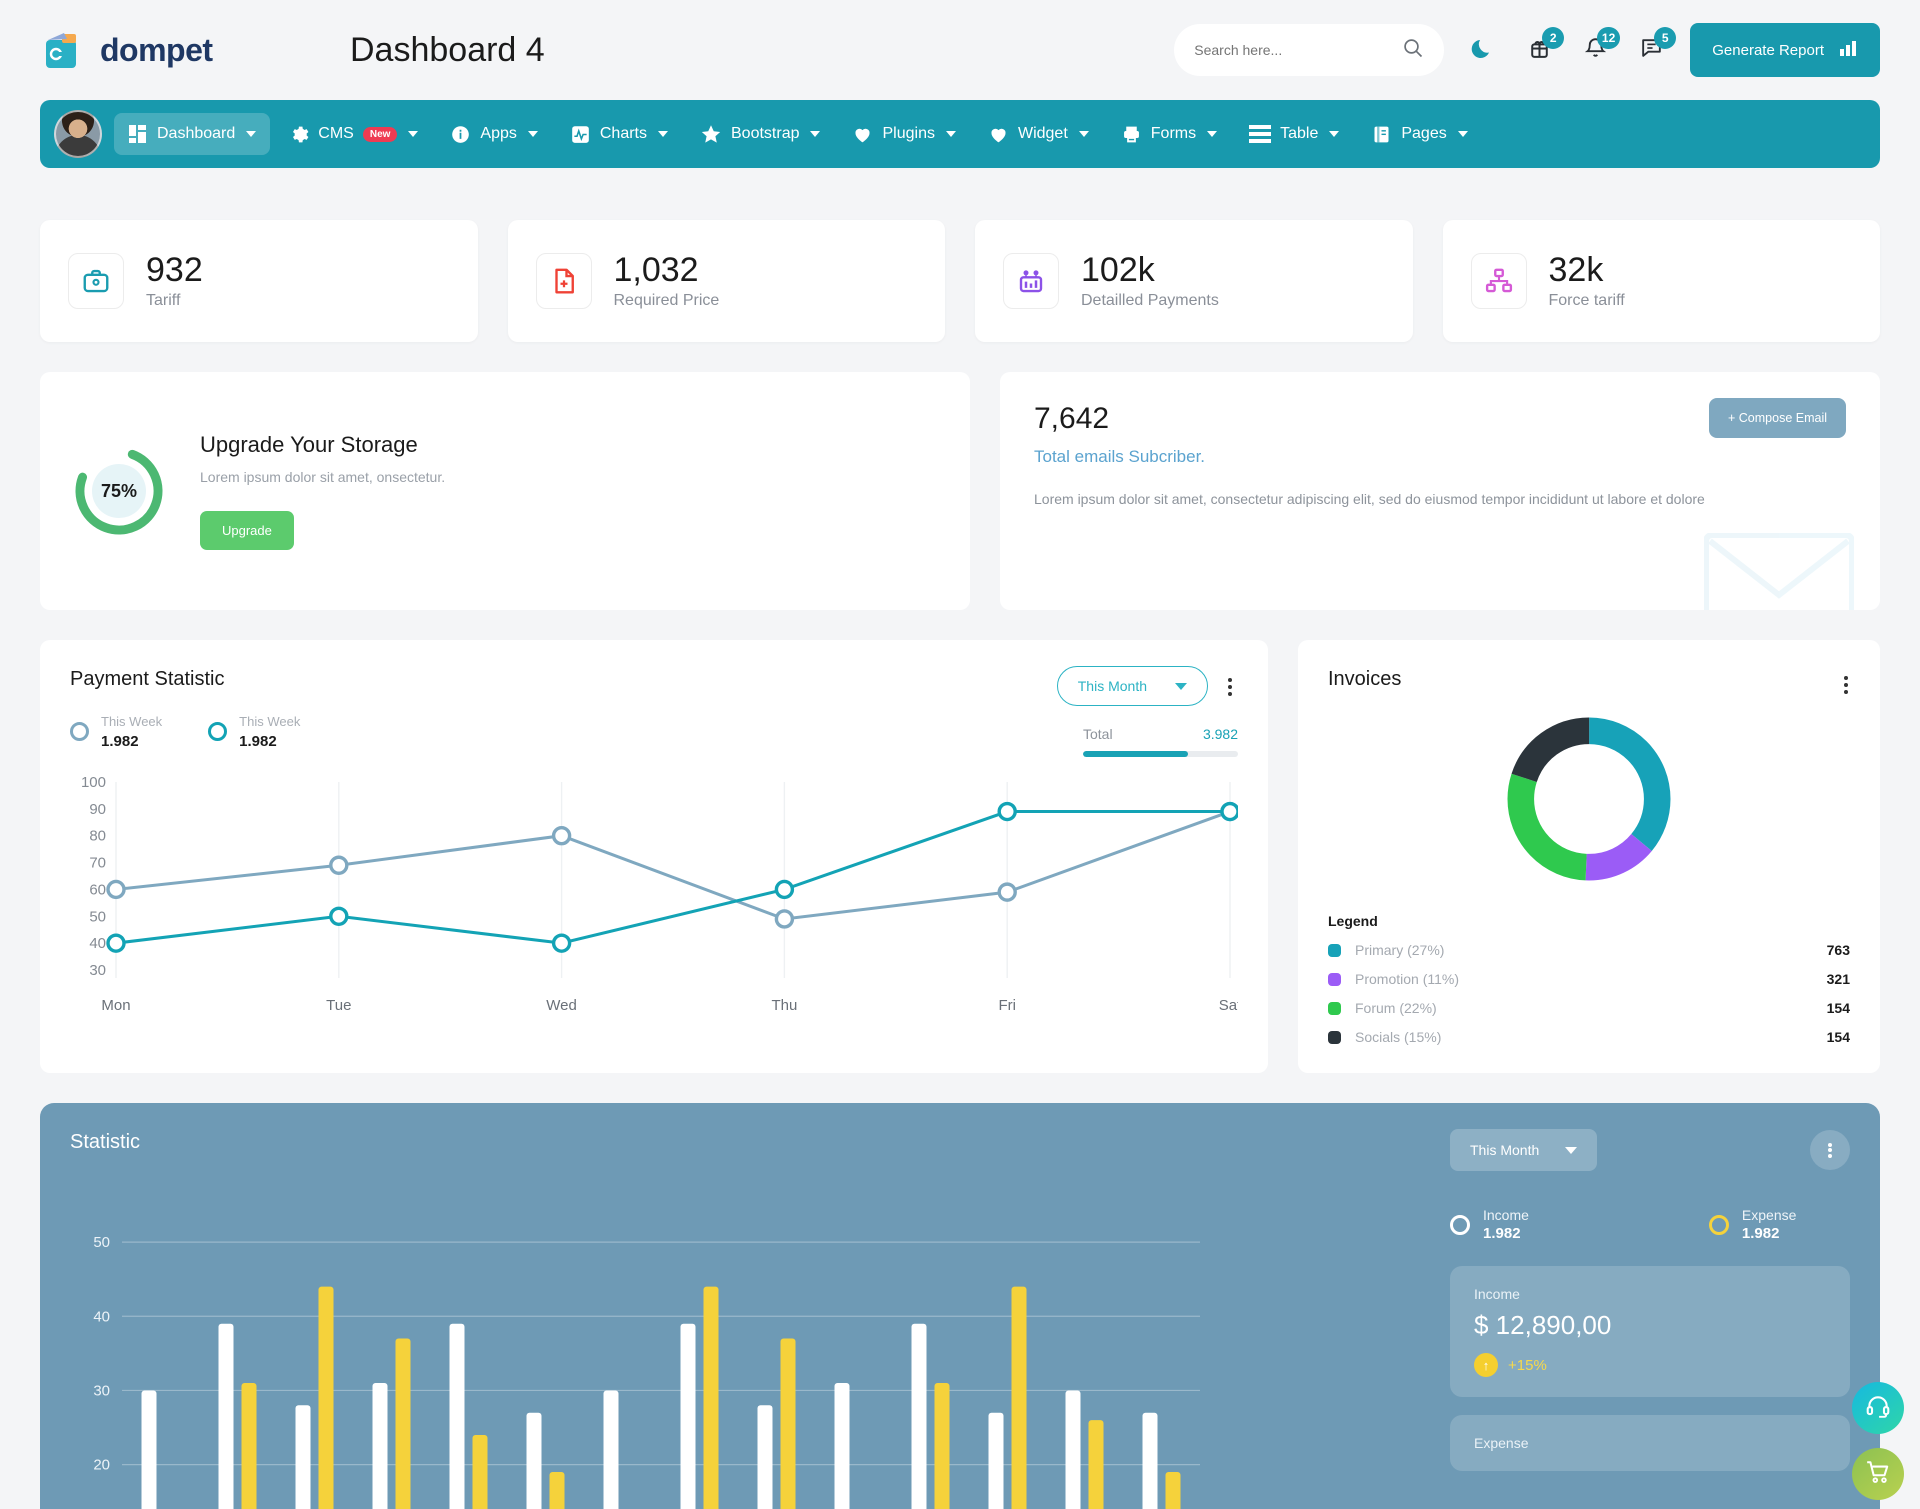  Describe the element at coordinates (93, 782) in the screenshot. I see `svg-text: 100` at that location.